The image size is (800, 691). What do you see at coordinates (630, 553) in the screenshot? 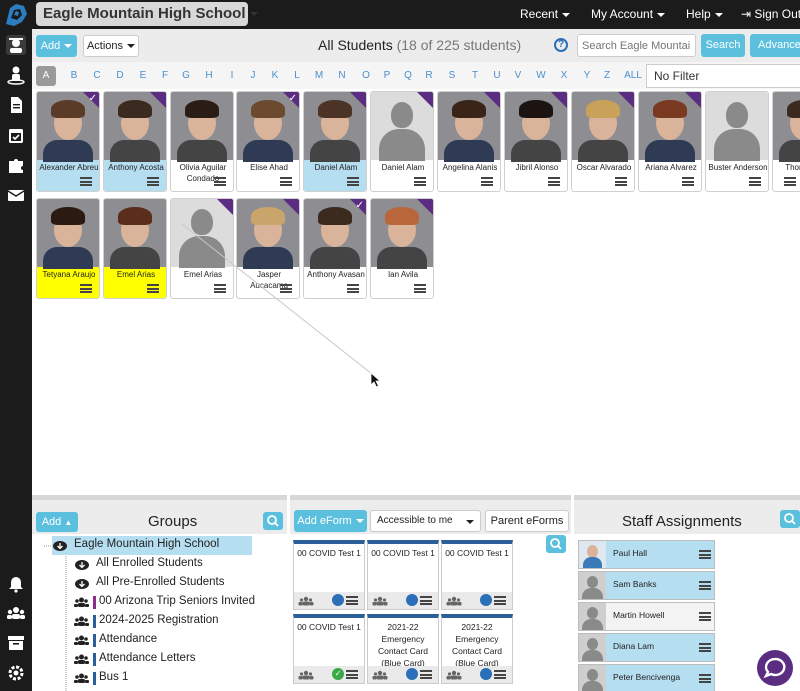
I see `staff-name: Paul Hall` at bounding box center [630, 553].